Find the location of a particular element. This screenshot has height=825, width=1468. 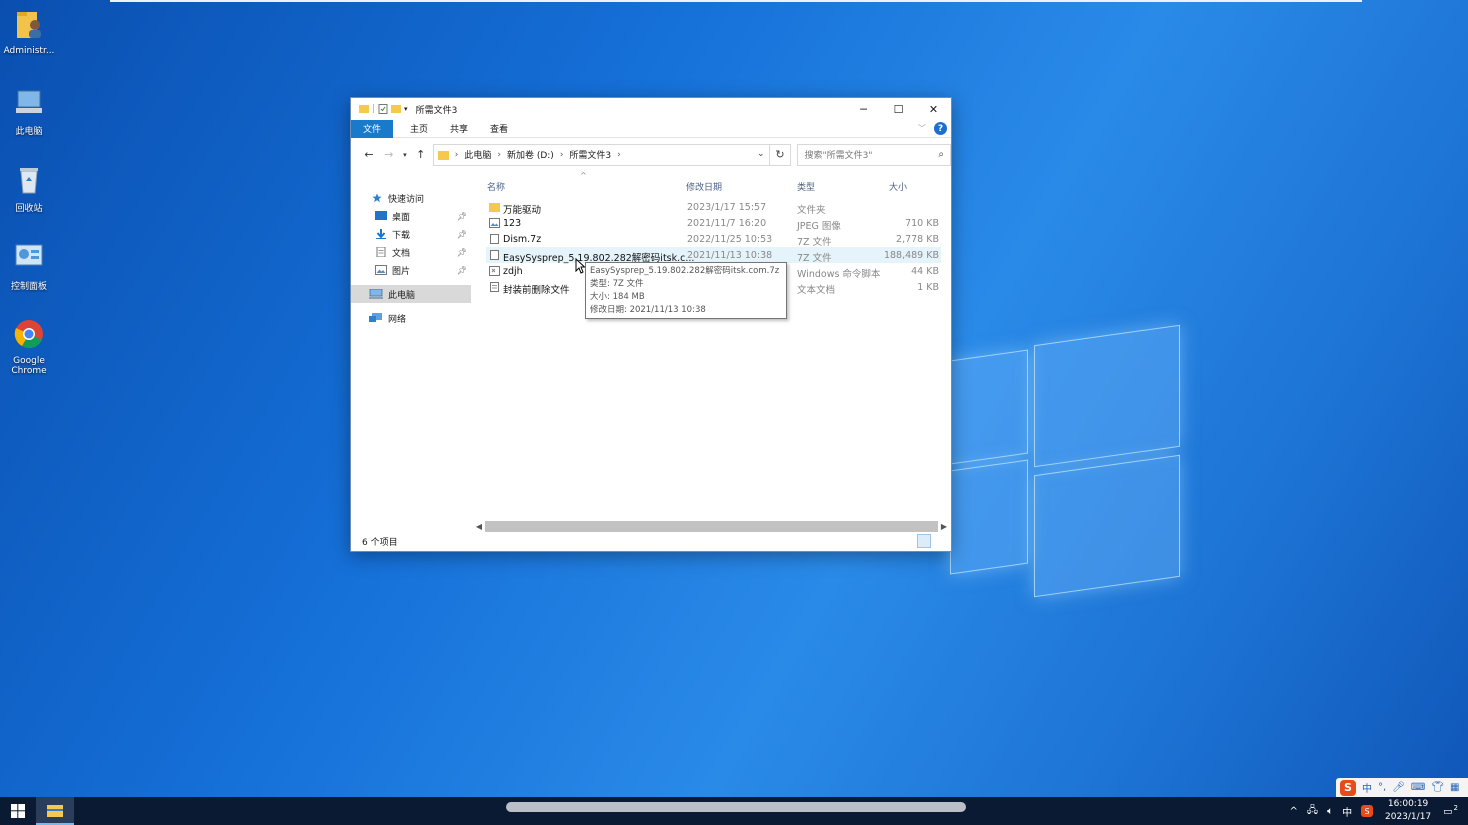

close-button: ✕ is located at coordinates (933, 109).